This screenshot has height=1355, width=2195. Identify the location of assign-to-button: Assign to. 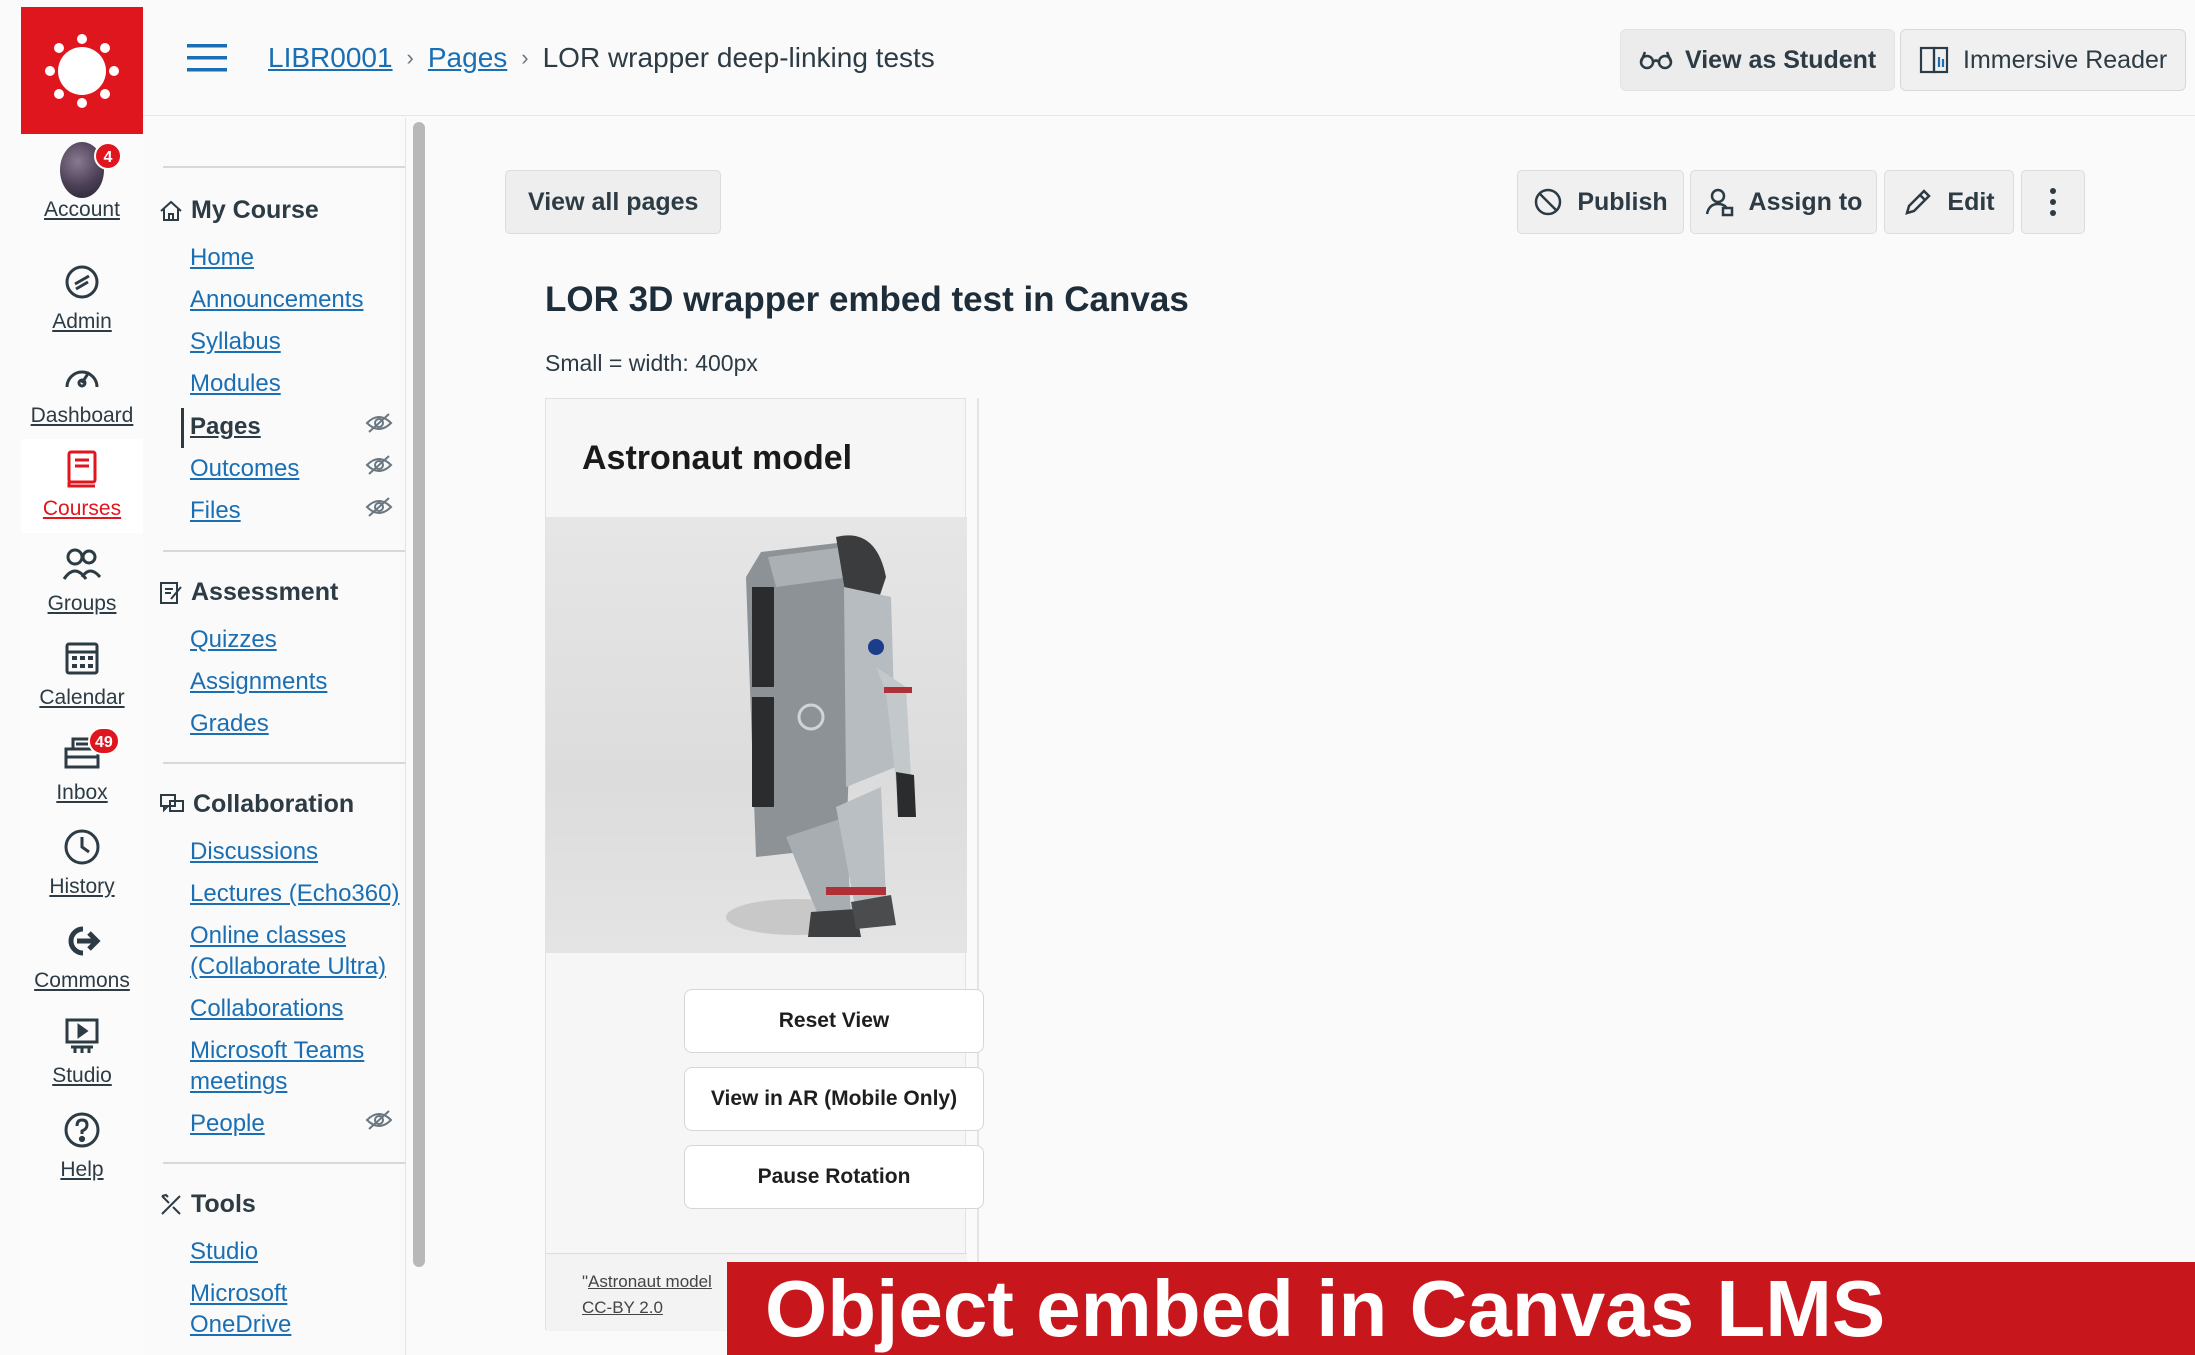
(1783, 202).